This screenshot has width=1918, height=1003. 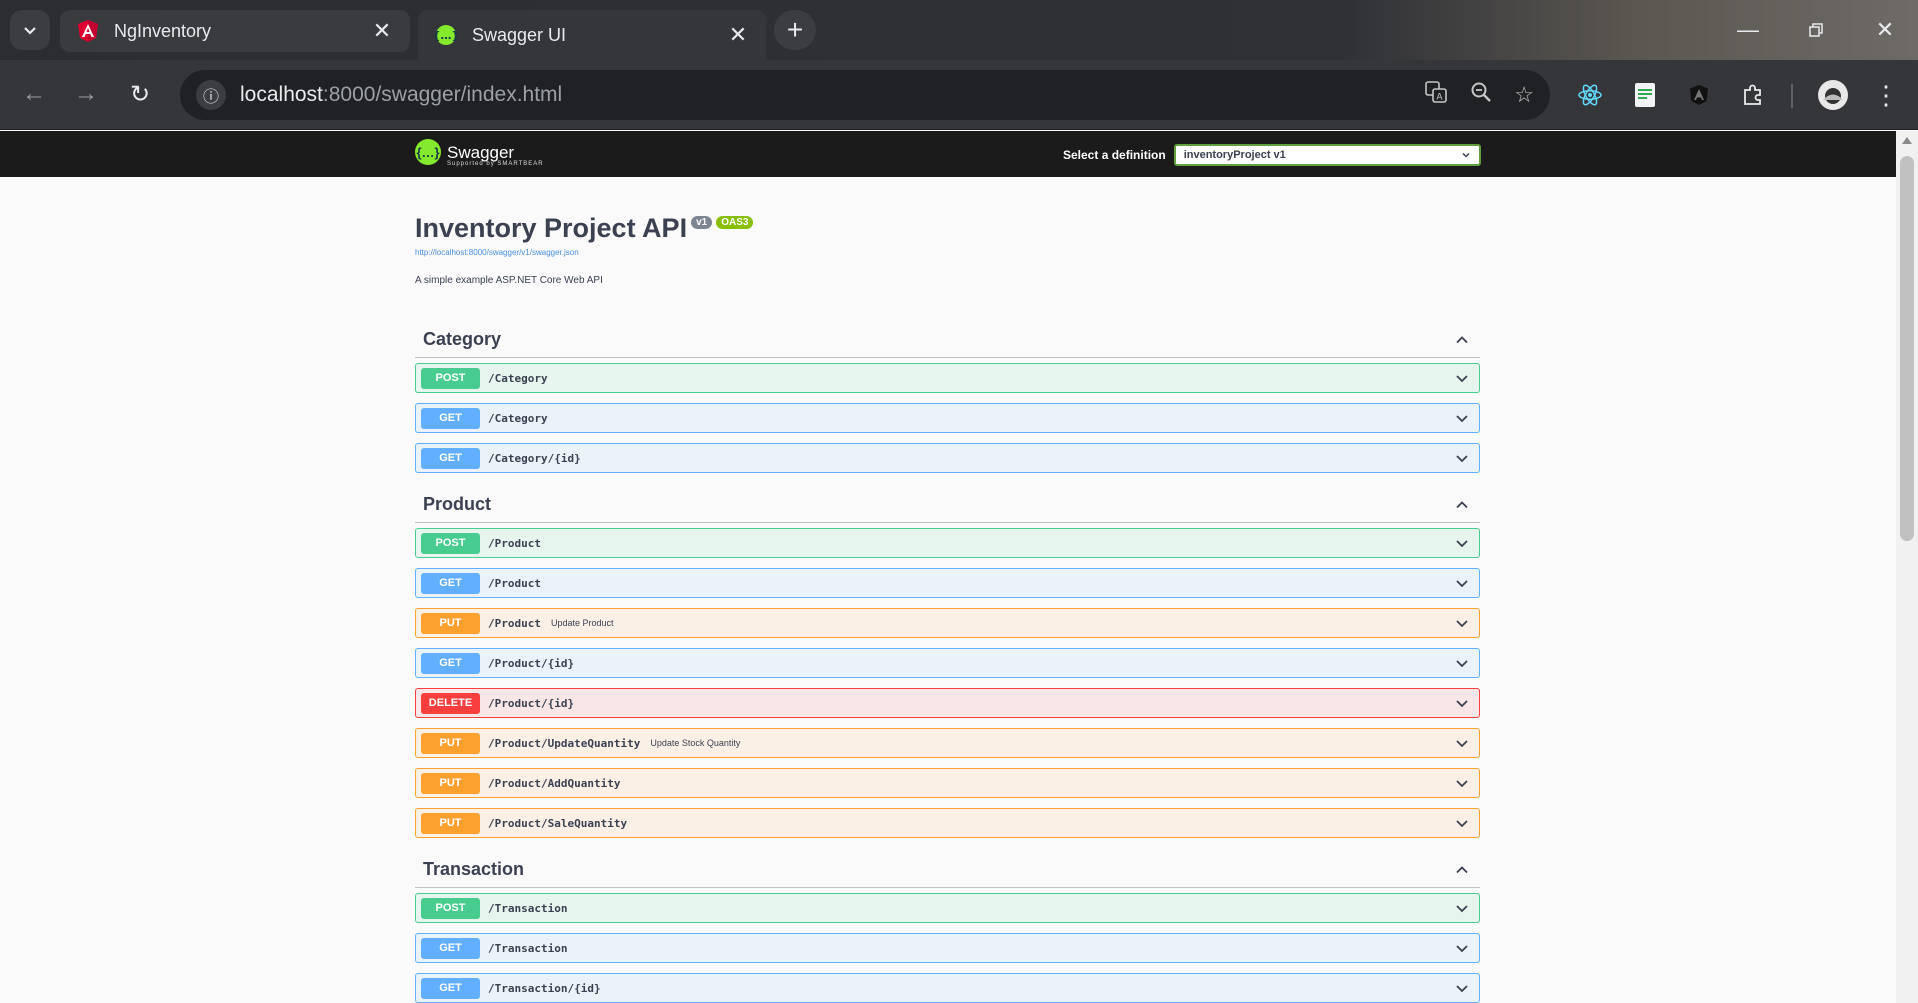 I want to click on address-bar: ⓘ localhost:8000/swagger/index.html A ☆, so click(x=865, y=95).